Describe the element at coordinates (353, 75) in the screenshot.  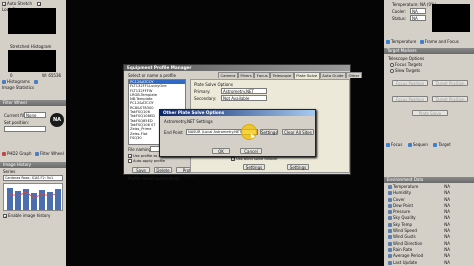
I see `tab-other: Other` at that location.